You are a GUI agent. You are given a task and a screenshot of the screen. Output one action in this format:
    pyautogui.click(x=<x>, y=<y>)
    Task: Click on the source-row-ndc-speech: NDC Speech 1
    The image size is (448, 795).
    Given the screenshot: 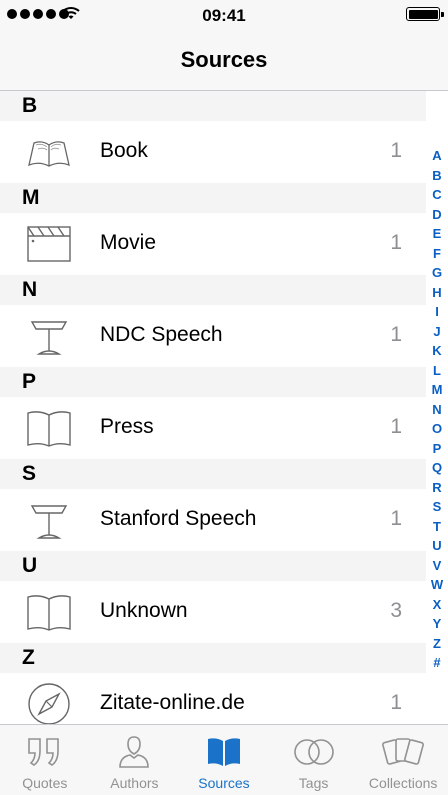 What is the action you would take?
    pyautogui.click(x=213, y=336)
    